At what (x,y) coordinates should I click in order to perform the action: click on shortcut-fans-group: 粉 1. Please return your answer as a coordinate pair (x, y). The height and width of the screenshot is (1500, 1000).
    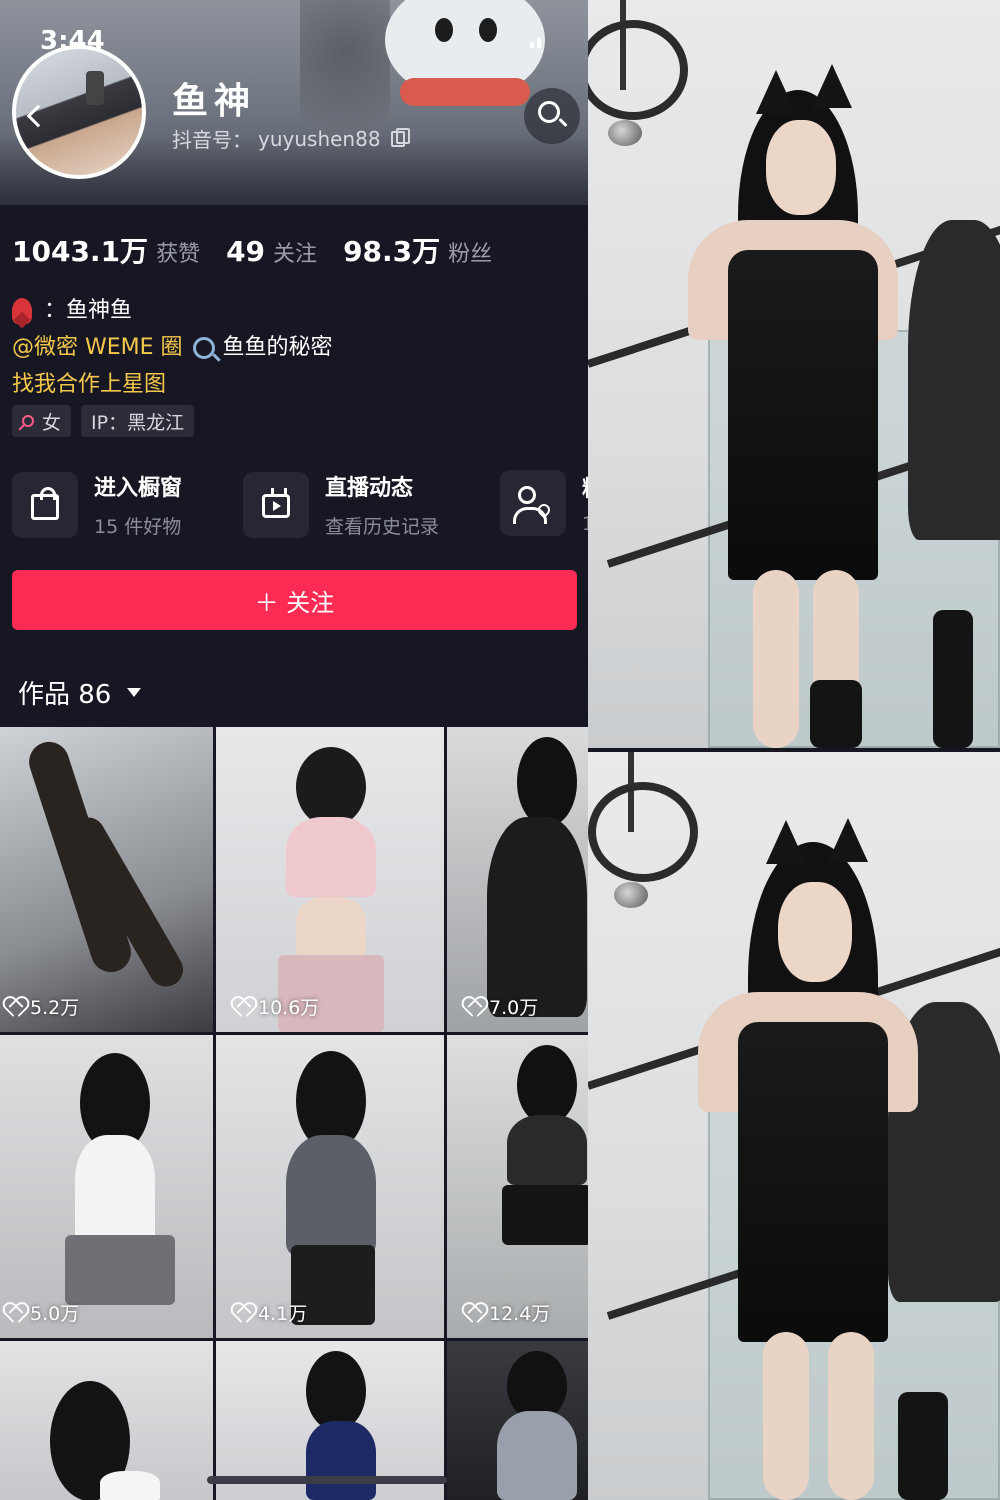
    Looking at the image, I should click on (544, 503).